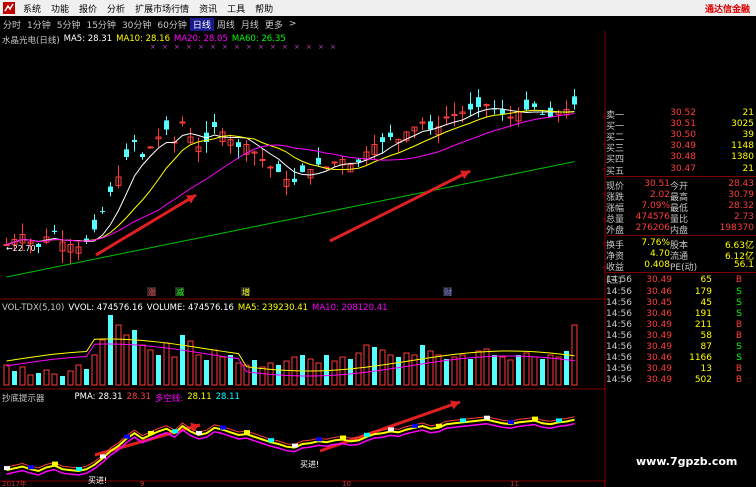  What do you see at coordinates (12, 24) in the screenshot?
I see `period-timeshare: 分时` at bounding box center [12, 24].